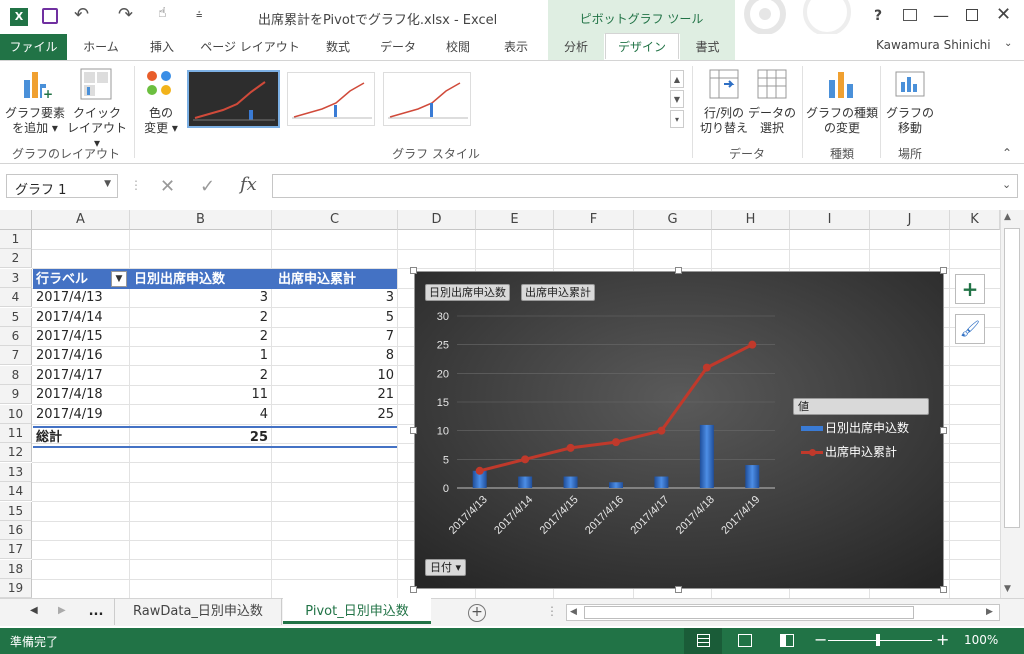 The image size is (1024, 654). What do you see at coordinates (975, 220) in the screenshot?
I see `column-header-K: K` at bounding box center [975, 220].